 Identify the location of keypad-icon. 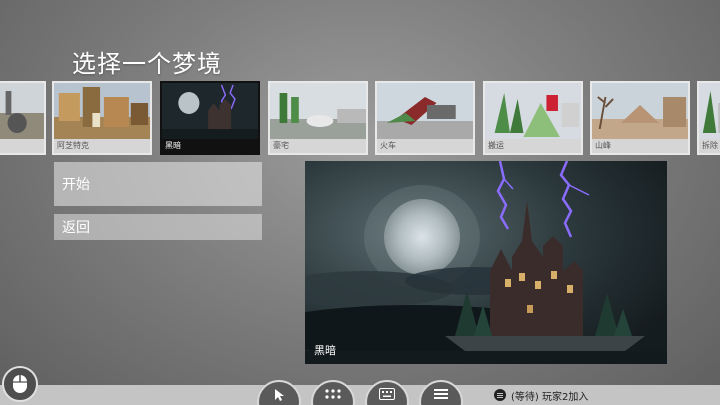
(333, 394).